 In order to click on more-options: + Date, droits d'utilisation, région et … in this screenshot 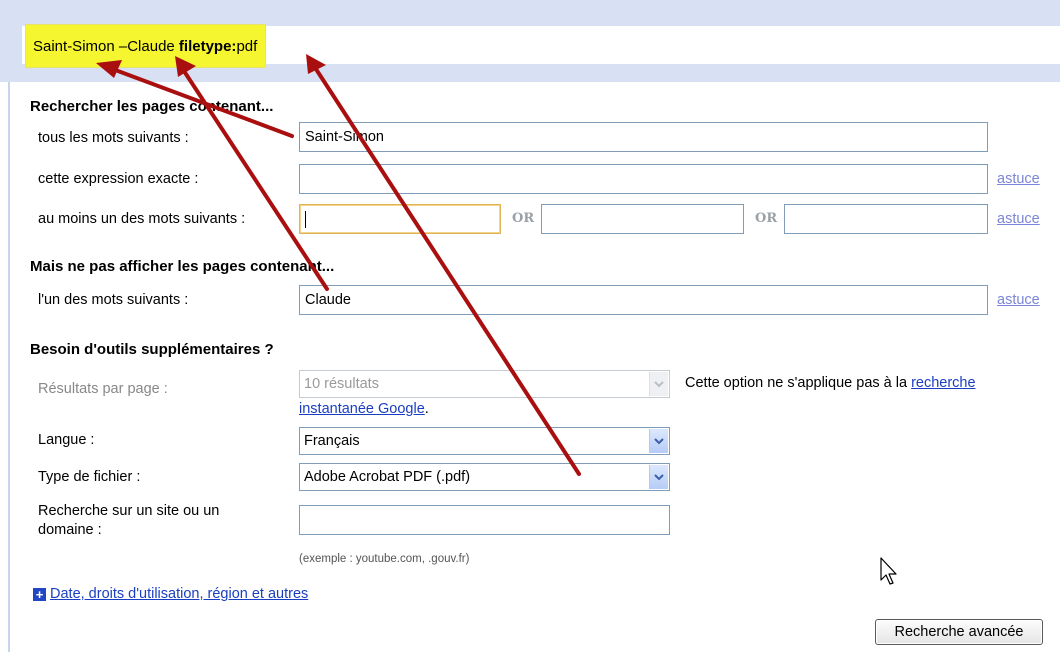, I will do `click(170, 594)`.